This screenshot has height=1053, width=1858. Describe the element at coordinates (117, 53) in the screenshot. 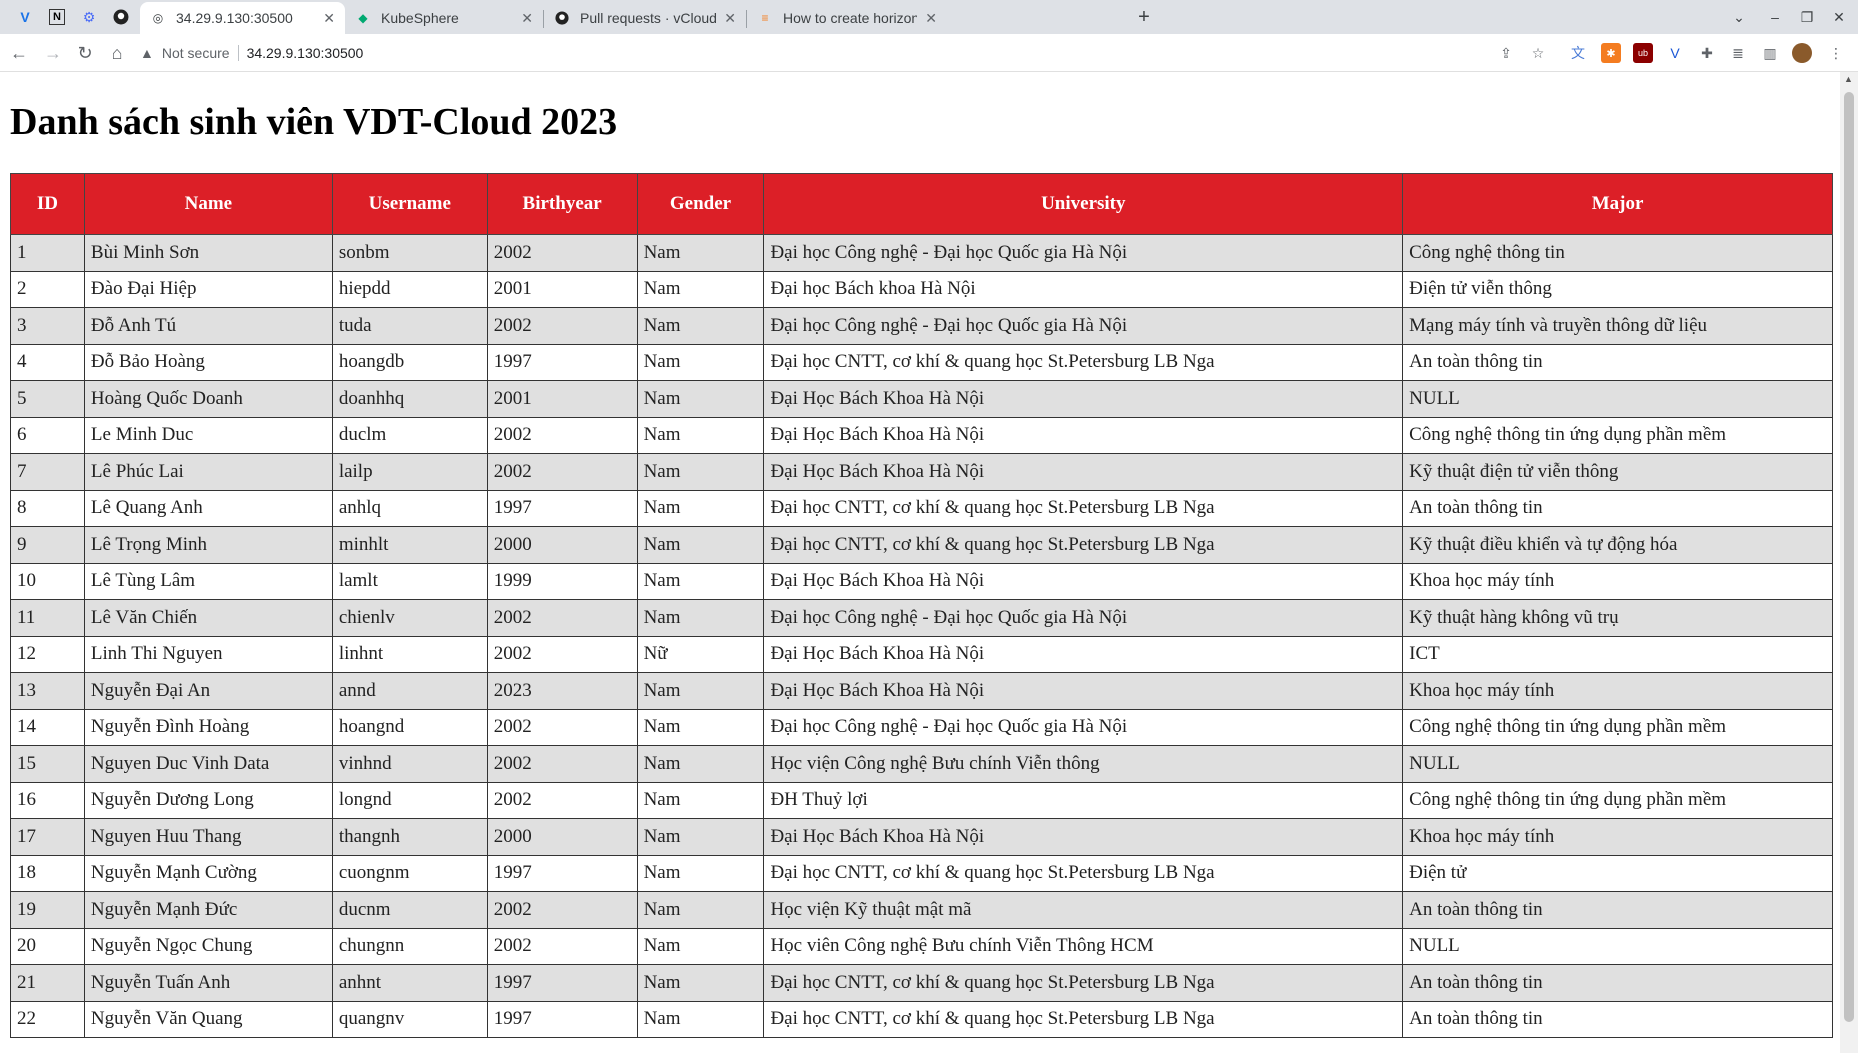

I see `home-icon: ⌂` at that location.